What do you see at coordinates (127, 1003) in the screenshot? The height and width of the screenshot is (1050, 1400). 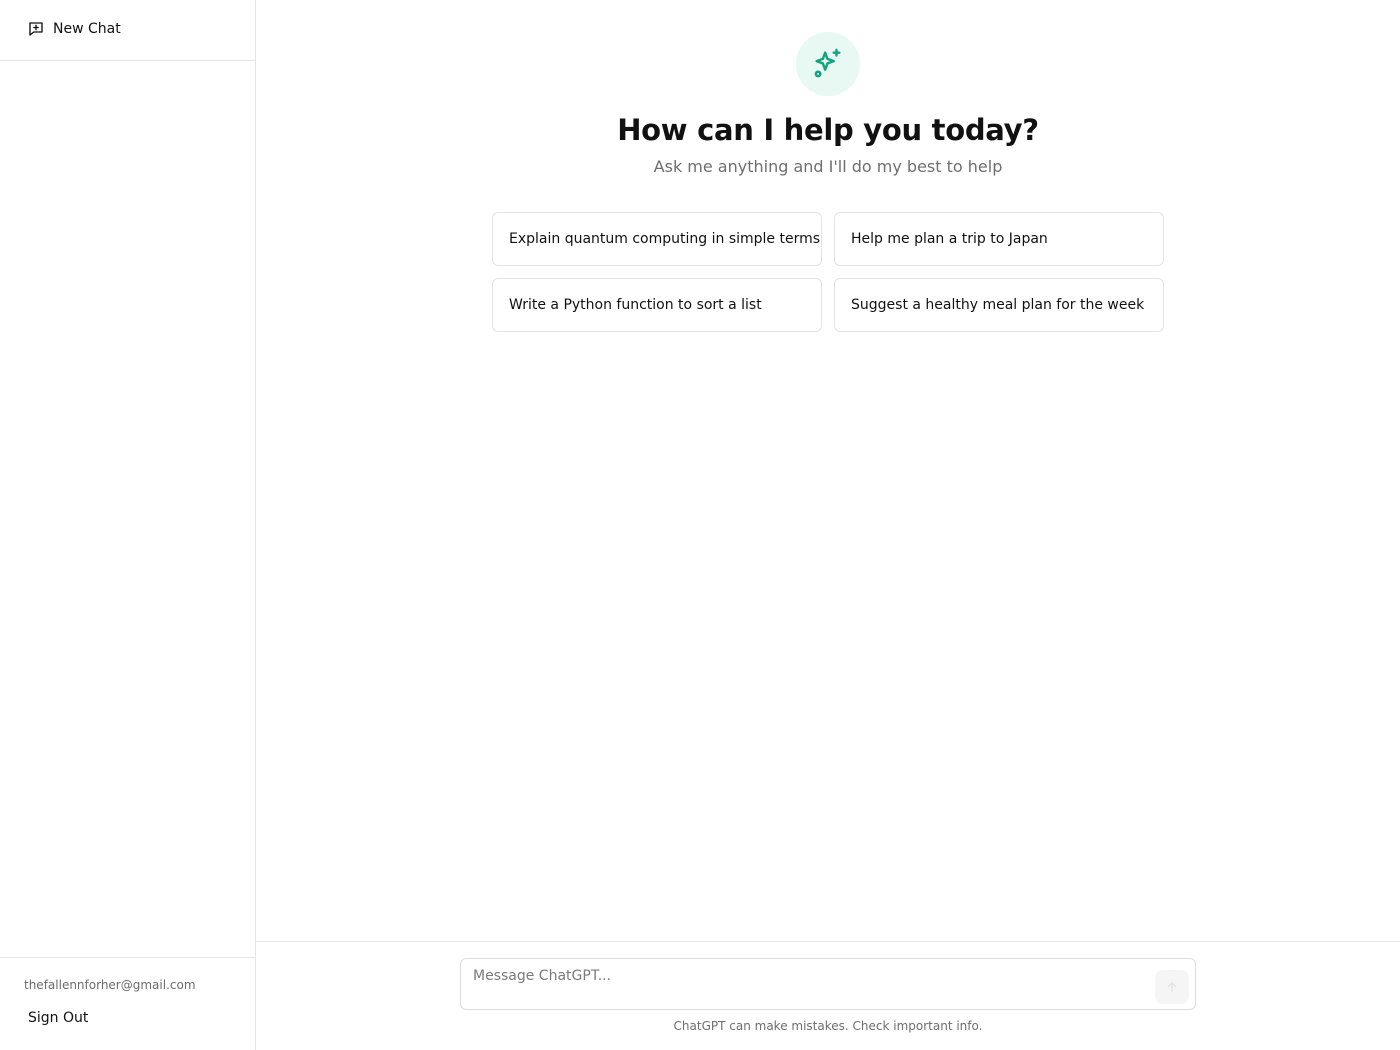 I see `account-section: thefallennforher@gmail.com Sign Out` at bounding box center [127, 1003].